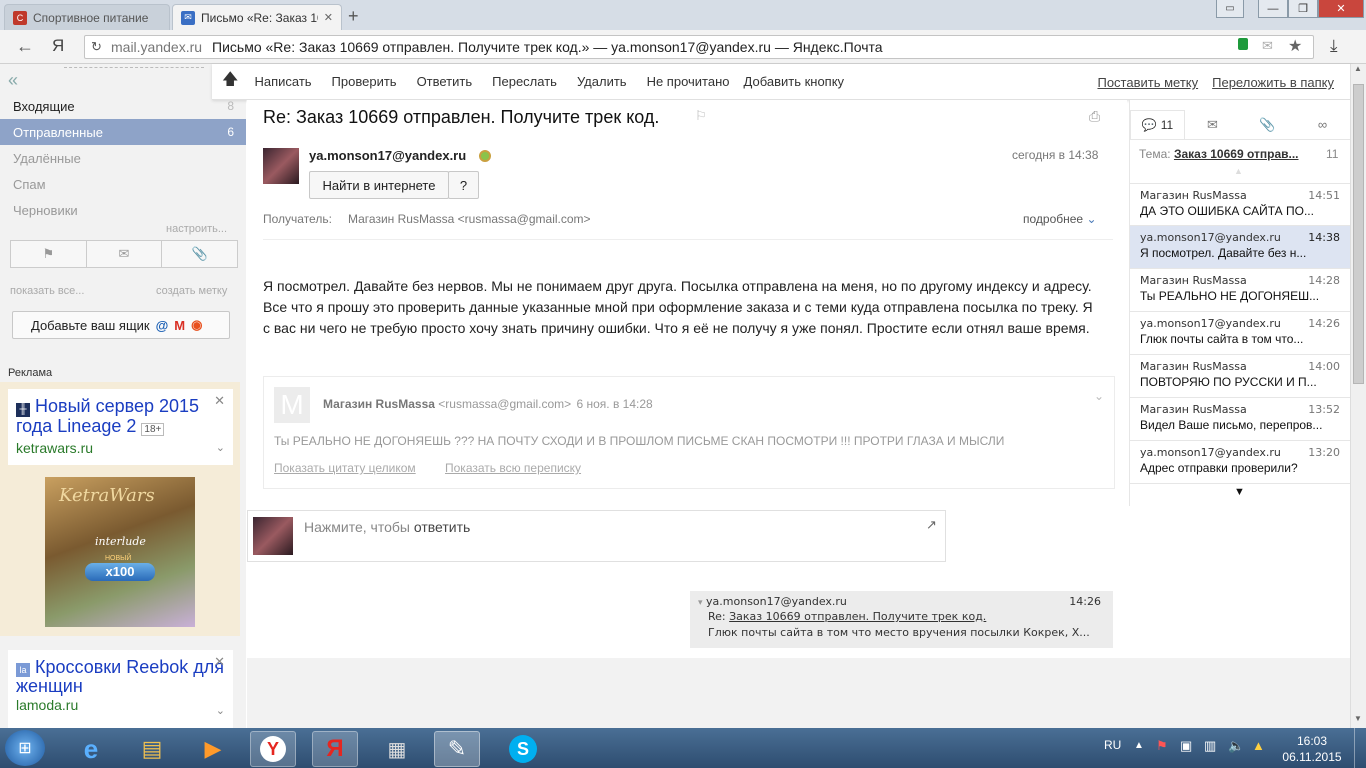 Image resolution: width=1366 pixels, height=768 pixels. Describe the element at coordinates (1099, 396) in the screenshot. I see `quote-expand-icon: ⌄` at that location.